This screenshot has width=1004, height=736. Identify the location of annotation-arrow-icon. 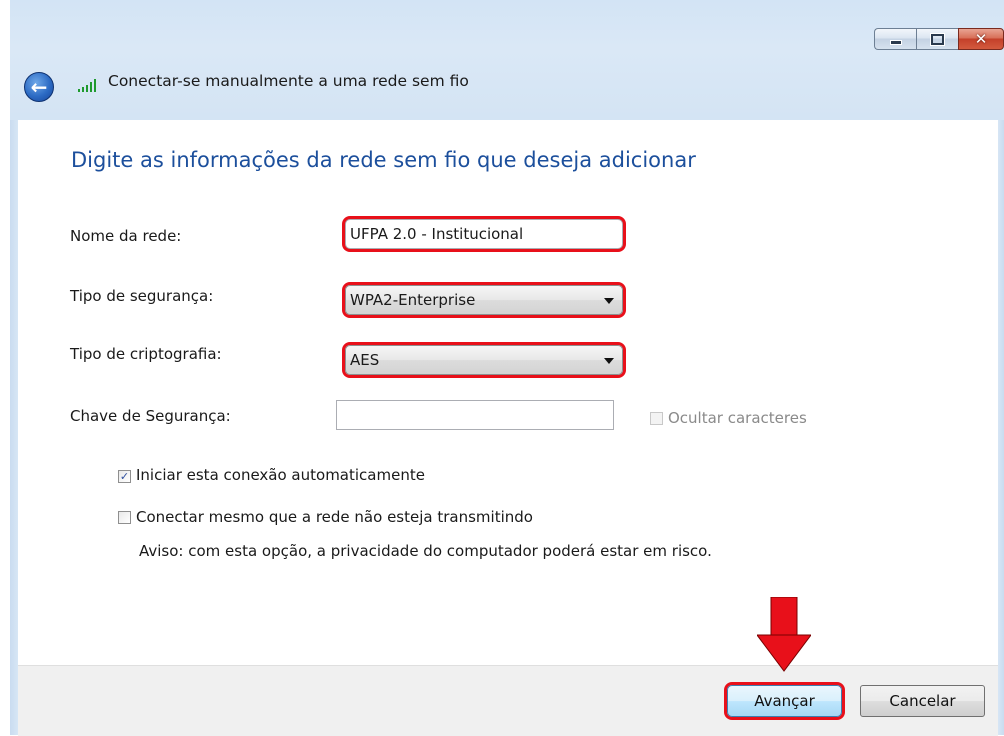
(784, 634).